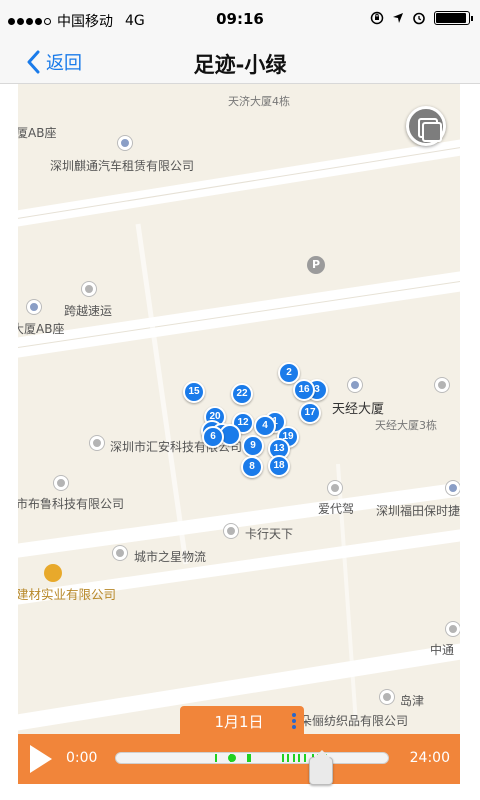 This screenshot has width=480, height=800. Describe the element at coordinates (418, 511) in the screenshot. I see `poi-label: 深圳福田保时捷` at that location.